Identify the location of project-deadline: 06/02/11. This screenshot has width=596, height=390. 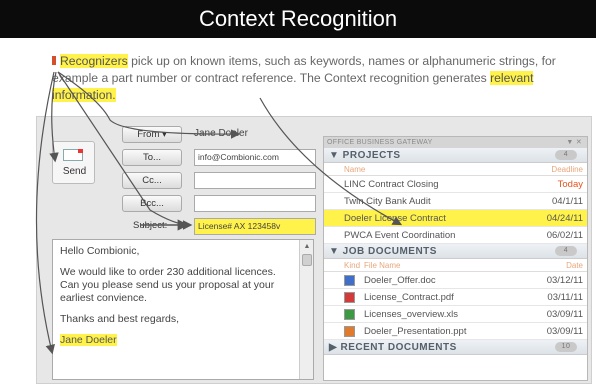
(564, 235).